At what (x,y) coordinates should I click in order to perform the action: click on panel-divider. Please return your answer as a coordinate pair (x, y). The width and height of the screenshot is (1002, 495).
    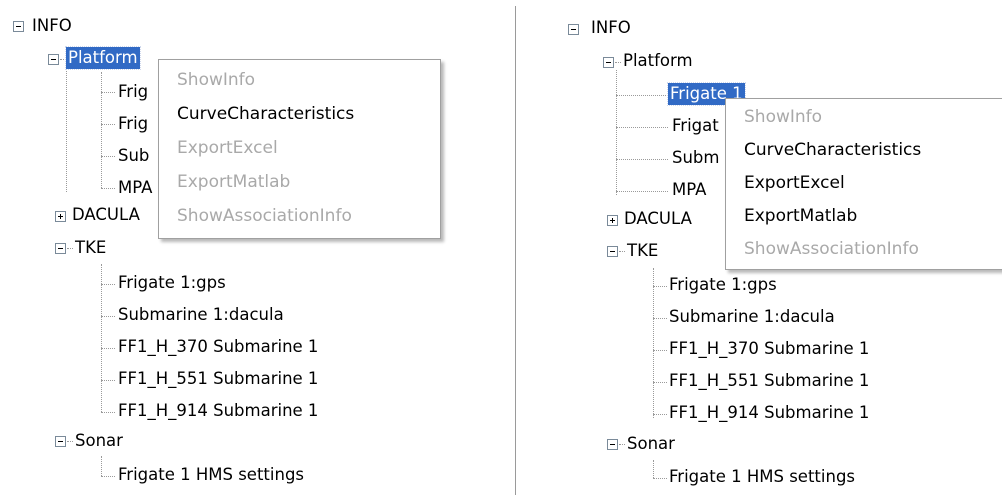
    Looking at the image, I should click on (515, 250).